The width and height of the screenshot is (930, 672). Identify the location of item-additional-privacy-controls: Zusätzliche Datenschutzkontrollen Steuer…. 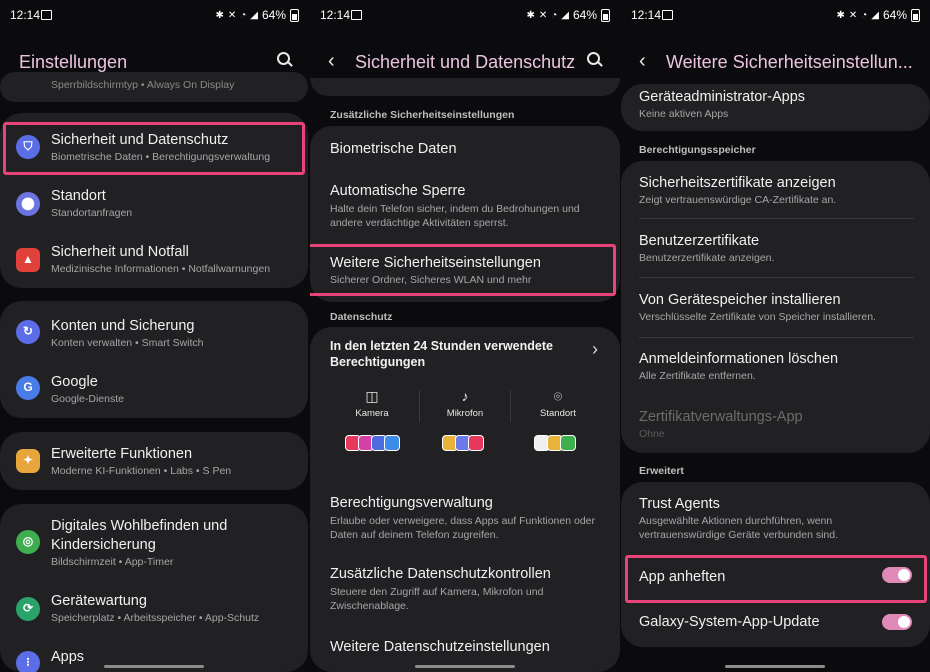
(465, 593).